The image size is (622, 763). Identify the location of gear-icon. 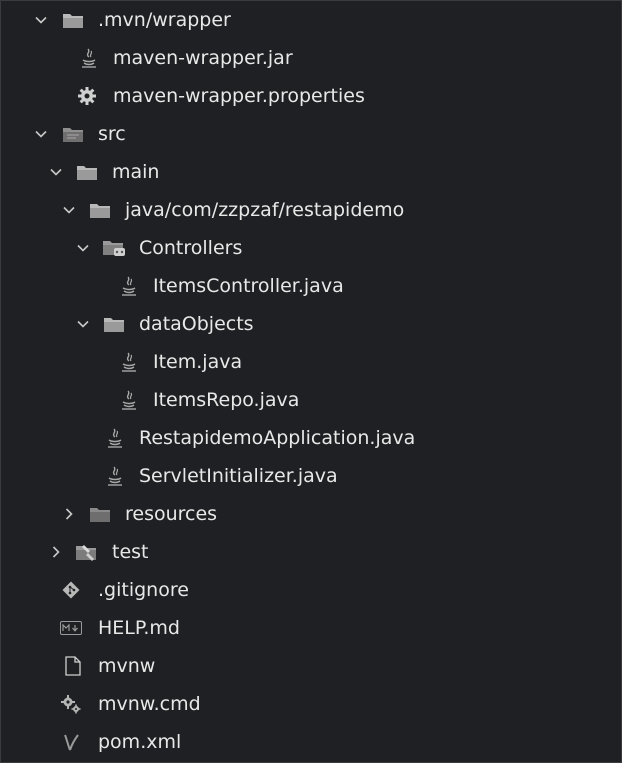
(87, 96).